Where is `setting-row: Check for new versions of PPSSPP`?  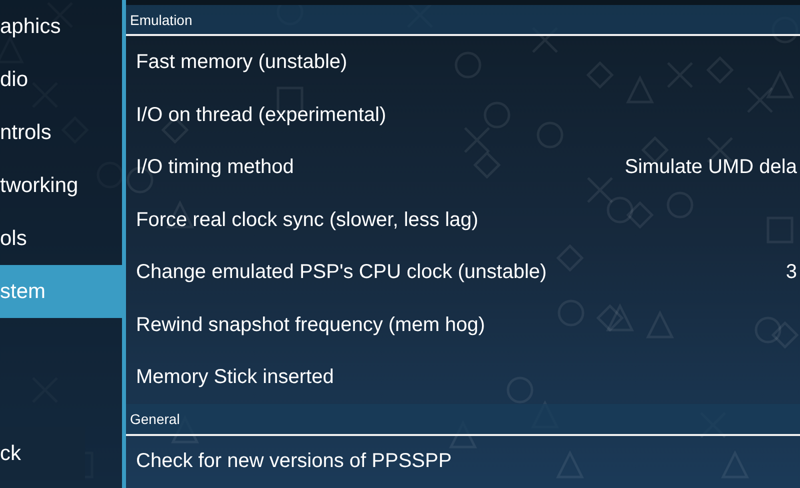
setting-row: Check for new versions of PPSSPP is located at coordinates (463, 462).